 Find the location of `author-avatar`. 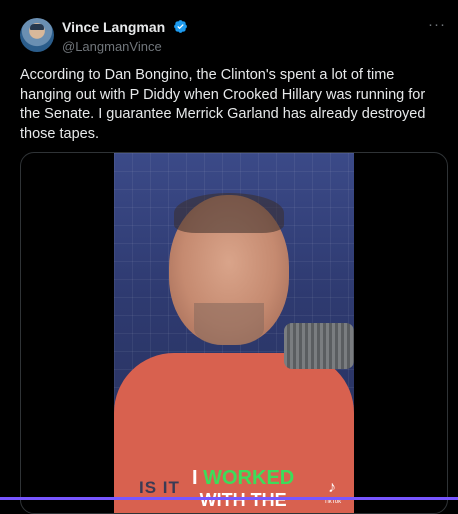

author-avatar is located at coordinates (37, 35).